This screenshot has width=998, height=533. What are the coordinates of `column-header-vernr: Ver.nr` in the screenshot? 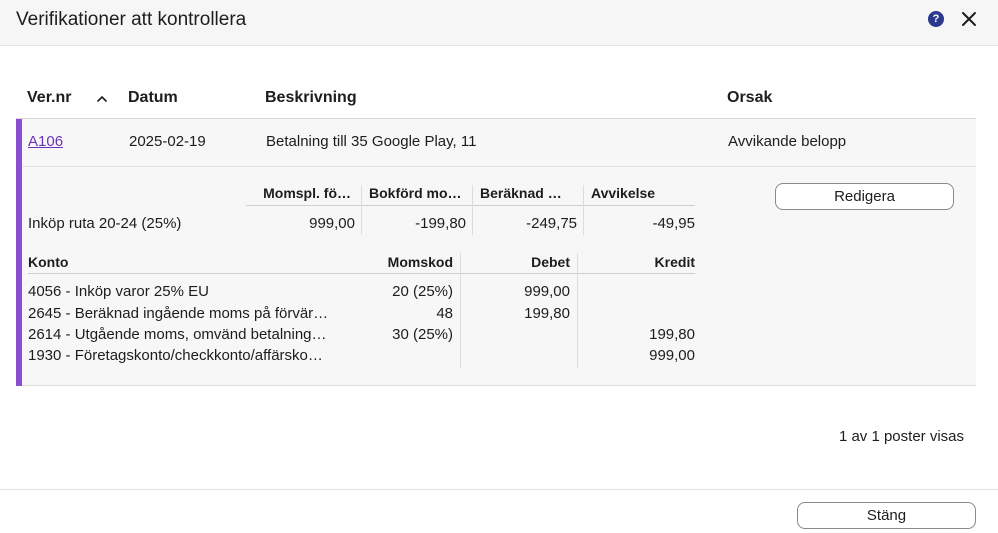 It's located at (49, 98).